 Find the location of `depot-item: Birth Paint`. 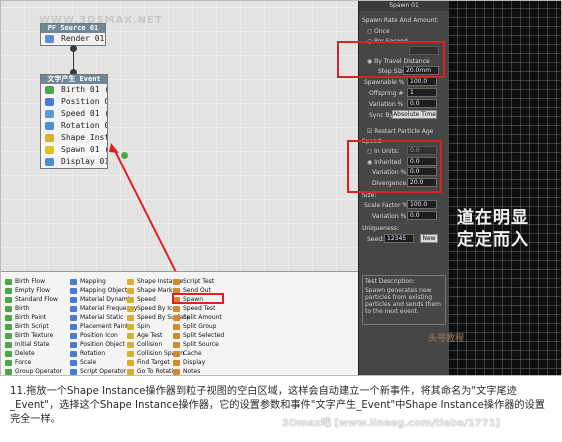

depot-item: Birth Paint is located at coordinates (25, 318).